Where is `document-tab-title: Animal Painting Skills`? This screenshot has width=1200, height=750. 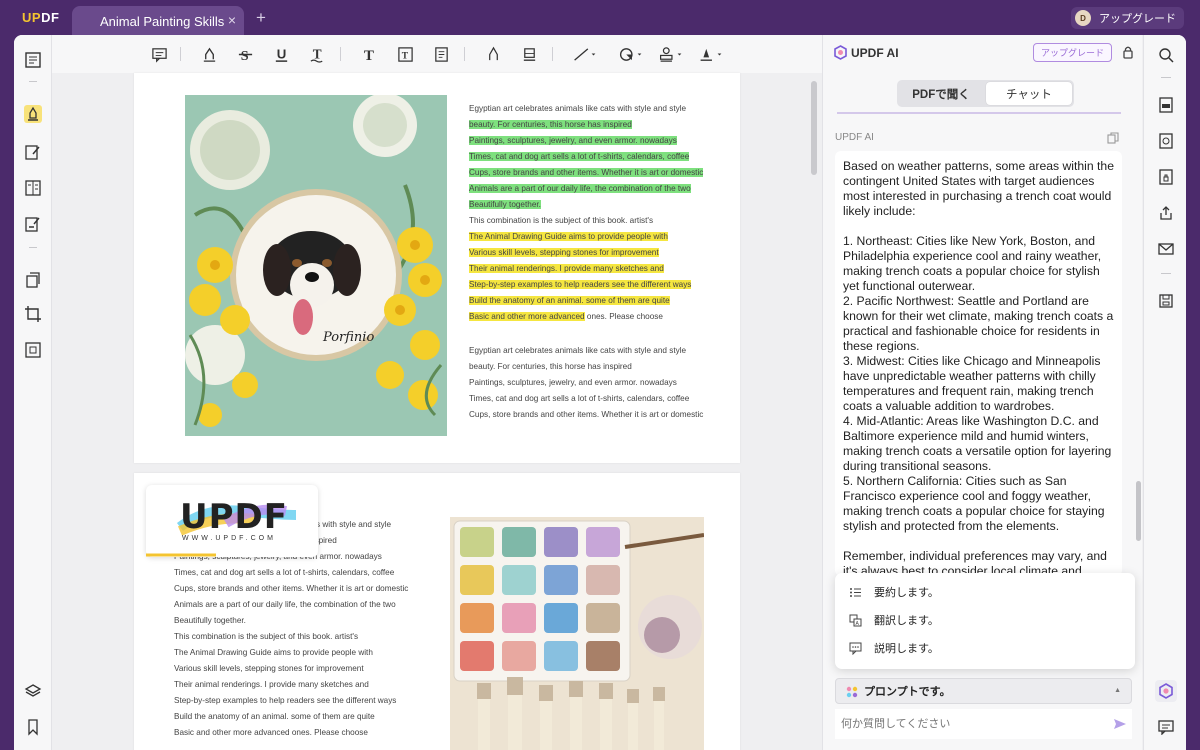
document-tab-title: Animal Painting Skills is located at coordinates (162, 21).